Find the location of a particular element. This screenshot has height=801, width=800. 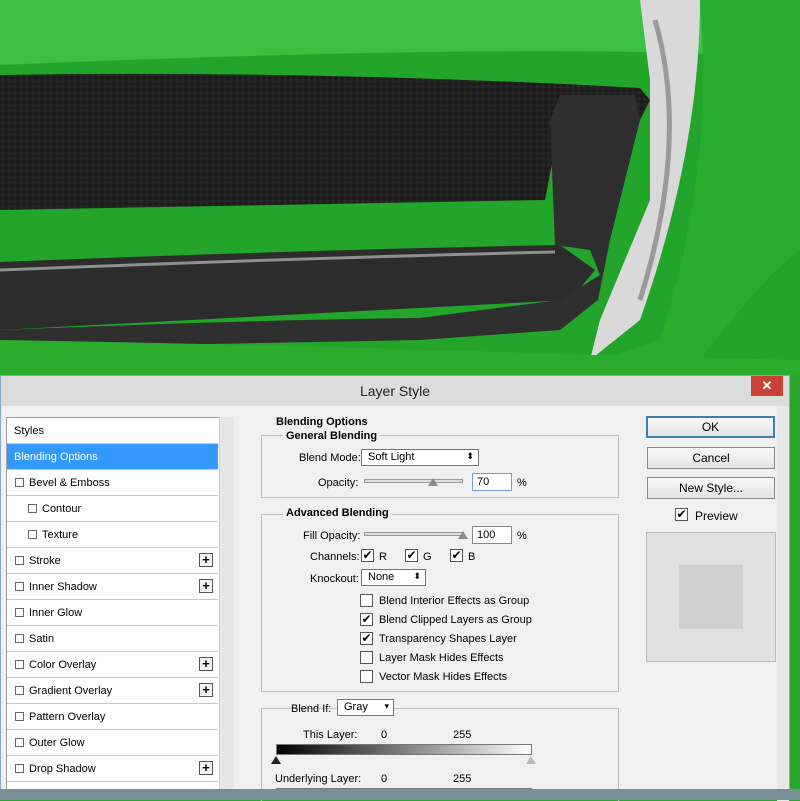

styles-list-label: Color Overlay is located at coordinates (63, 665).